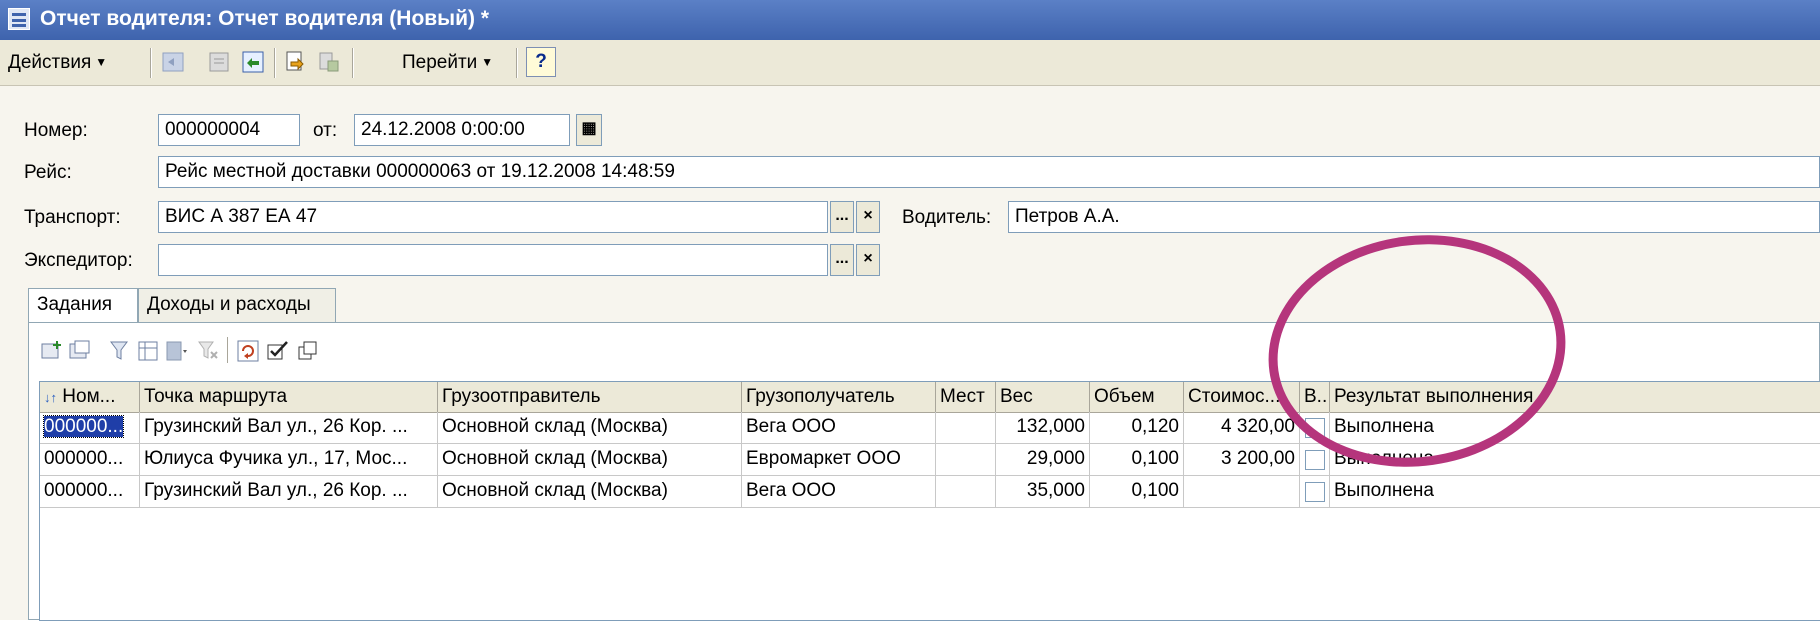 This screenshot has width=1820, height=621. Describe the element at coordinates (253, 62) in the screenshot. I see `post-document-icon` at that location.